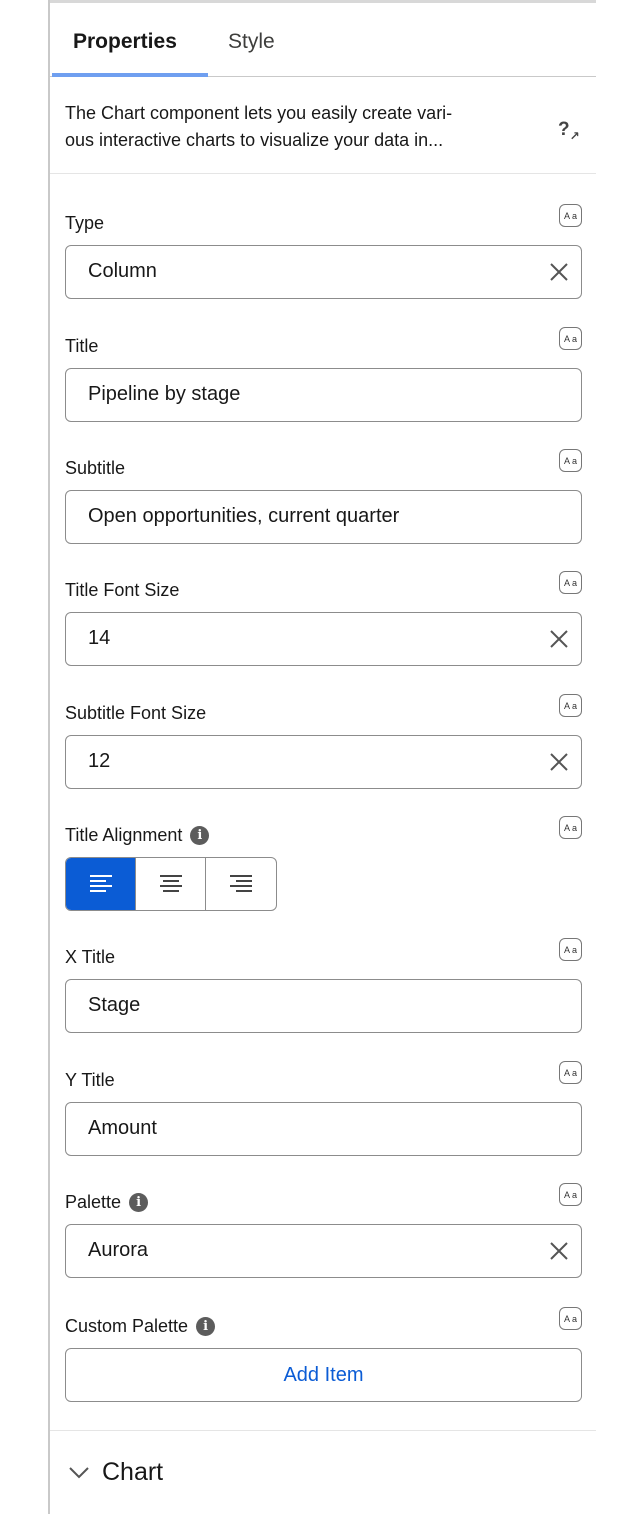  Describe the element at coordinates (323, 1006) in the screenshot. I see `x-title-input: Stage` at that location.